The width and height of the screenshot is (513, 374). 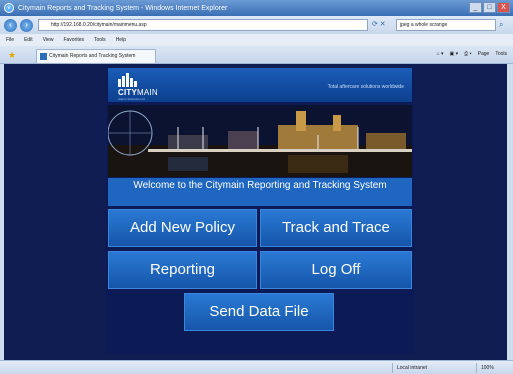 I want to click on status-bar: Local intranet 100%, so click(x=256, y=367).